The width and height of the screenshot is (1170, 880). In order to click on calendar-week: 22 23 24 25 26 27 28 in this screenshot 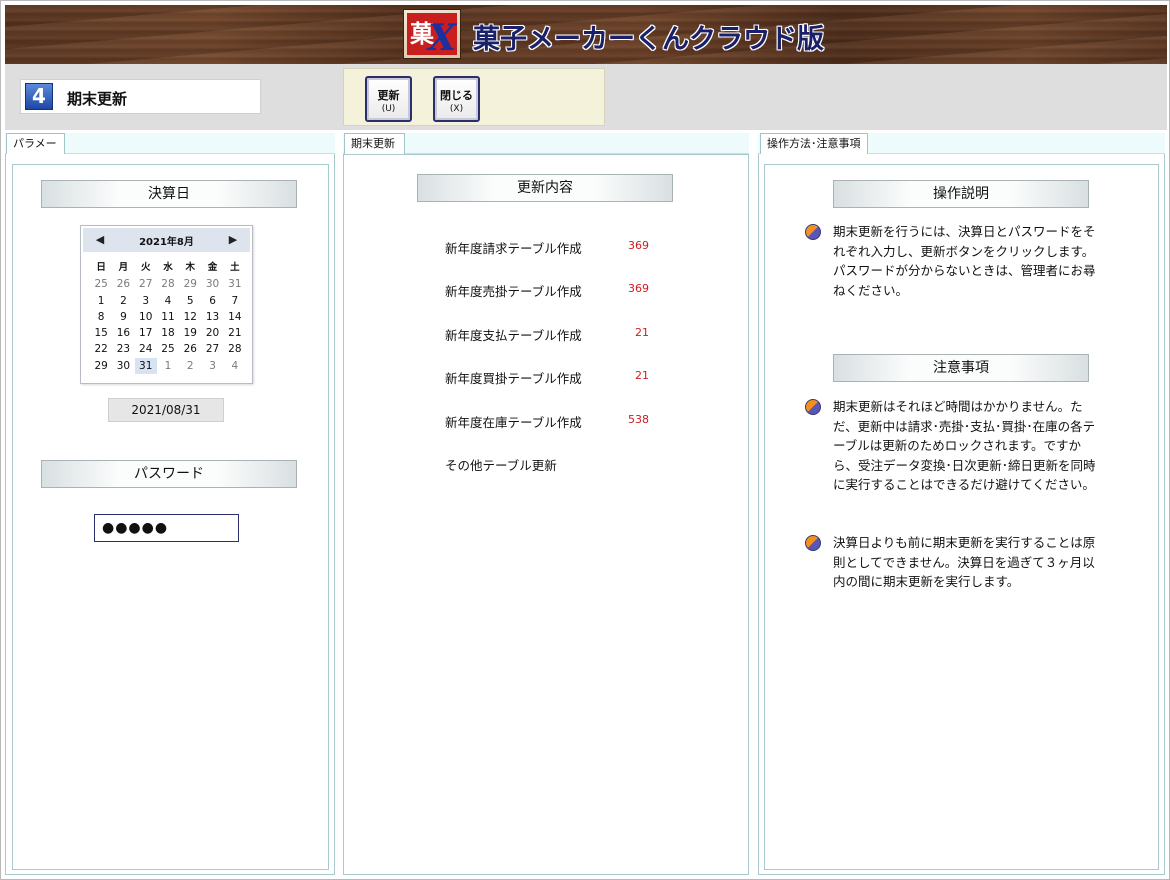, I will do `click(168, 349)`.